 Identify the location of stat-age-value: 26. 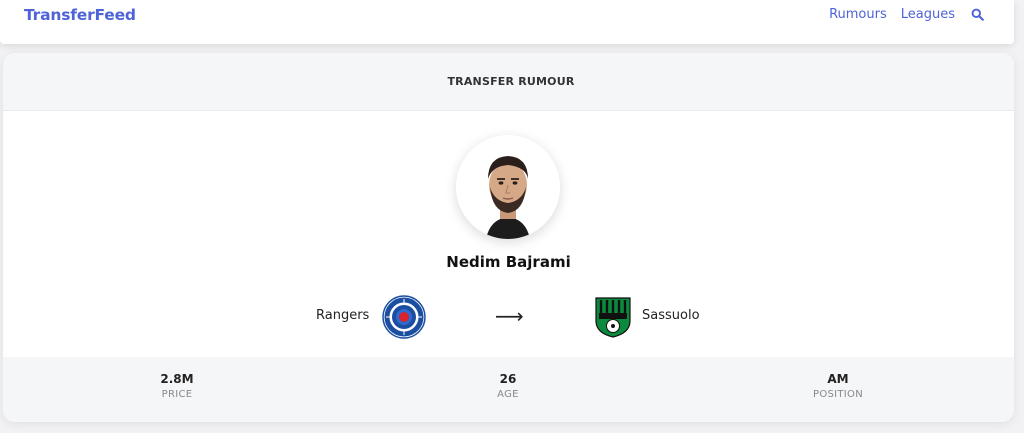
(508, 379).